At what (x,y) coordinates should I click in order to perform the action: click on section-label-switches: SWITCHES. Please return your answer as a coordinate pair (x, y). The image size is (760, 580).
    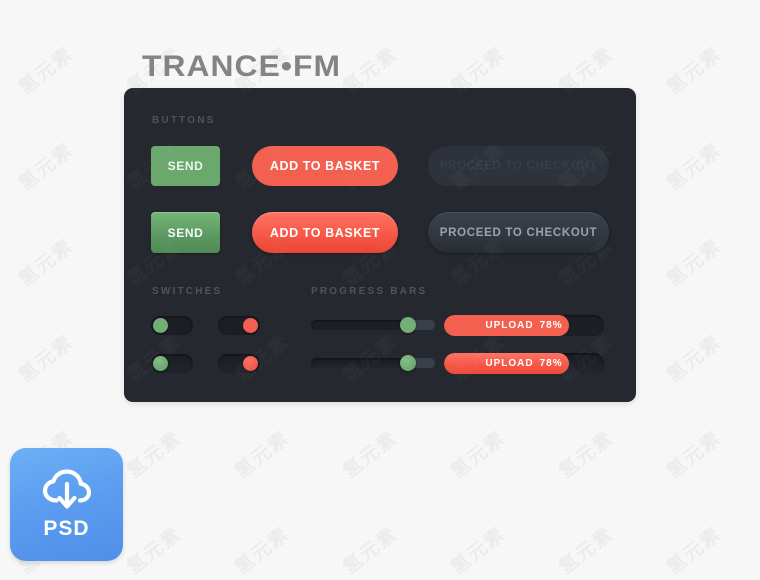
    Looking at the image, I should click on (187, 291).